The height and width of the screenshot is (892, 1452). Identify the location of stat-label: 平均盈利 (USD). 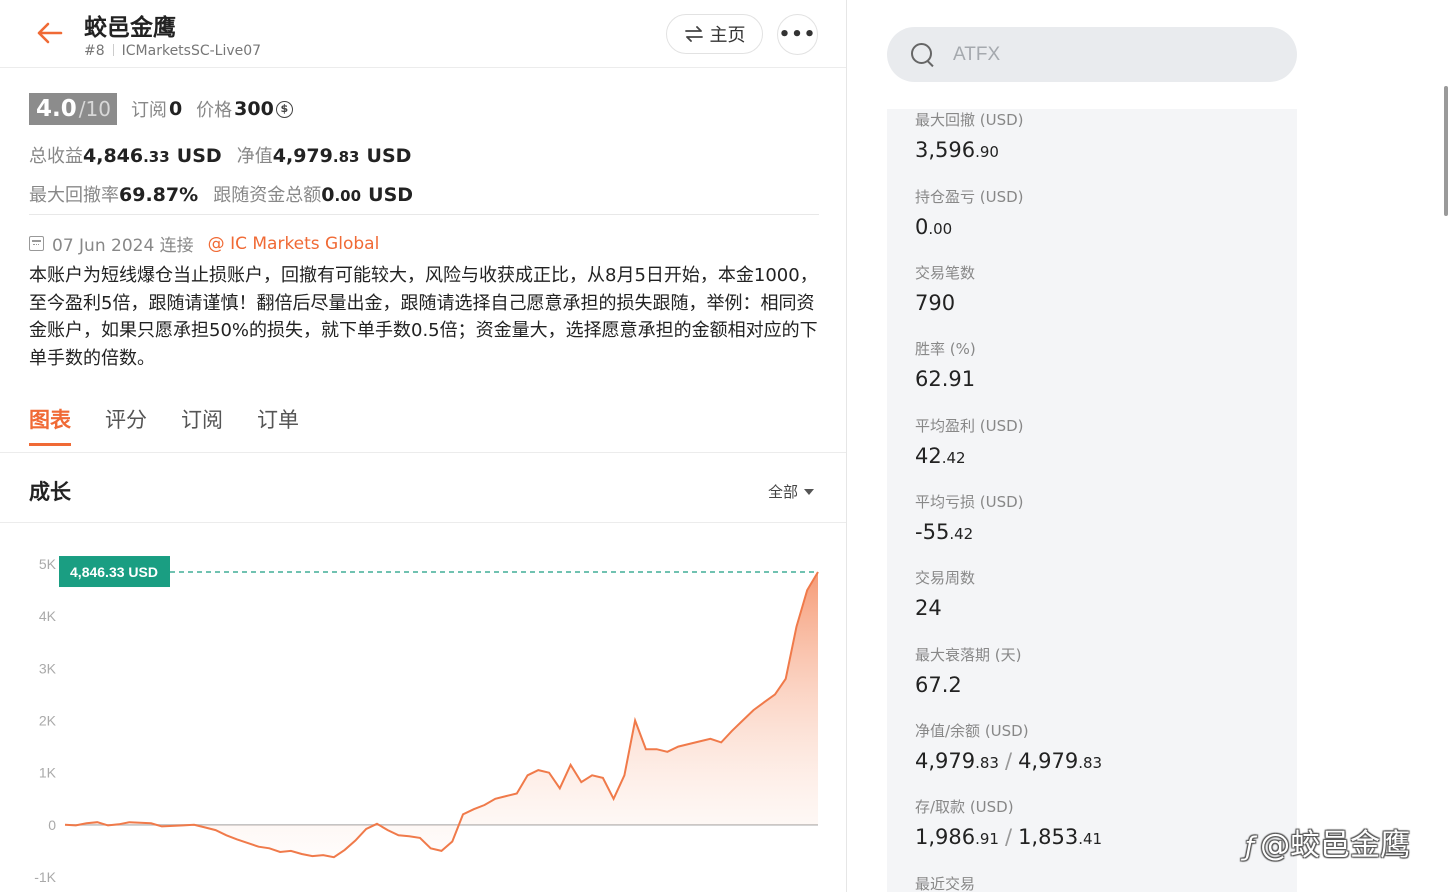
(969, 426).